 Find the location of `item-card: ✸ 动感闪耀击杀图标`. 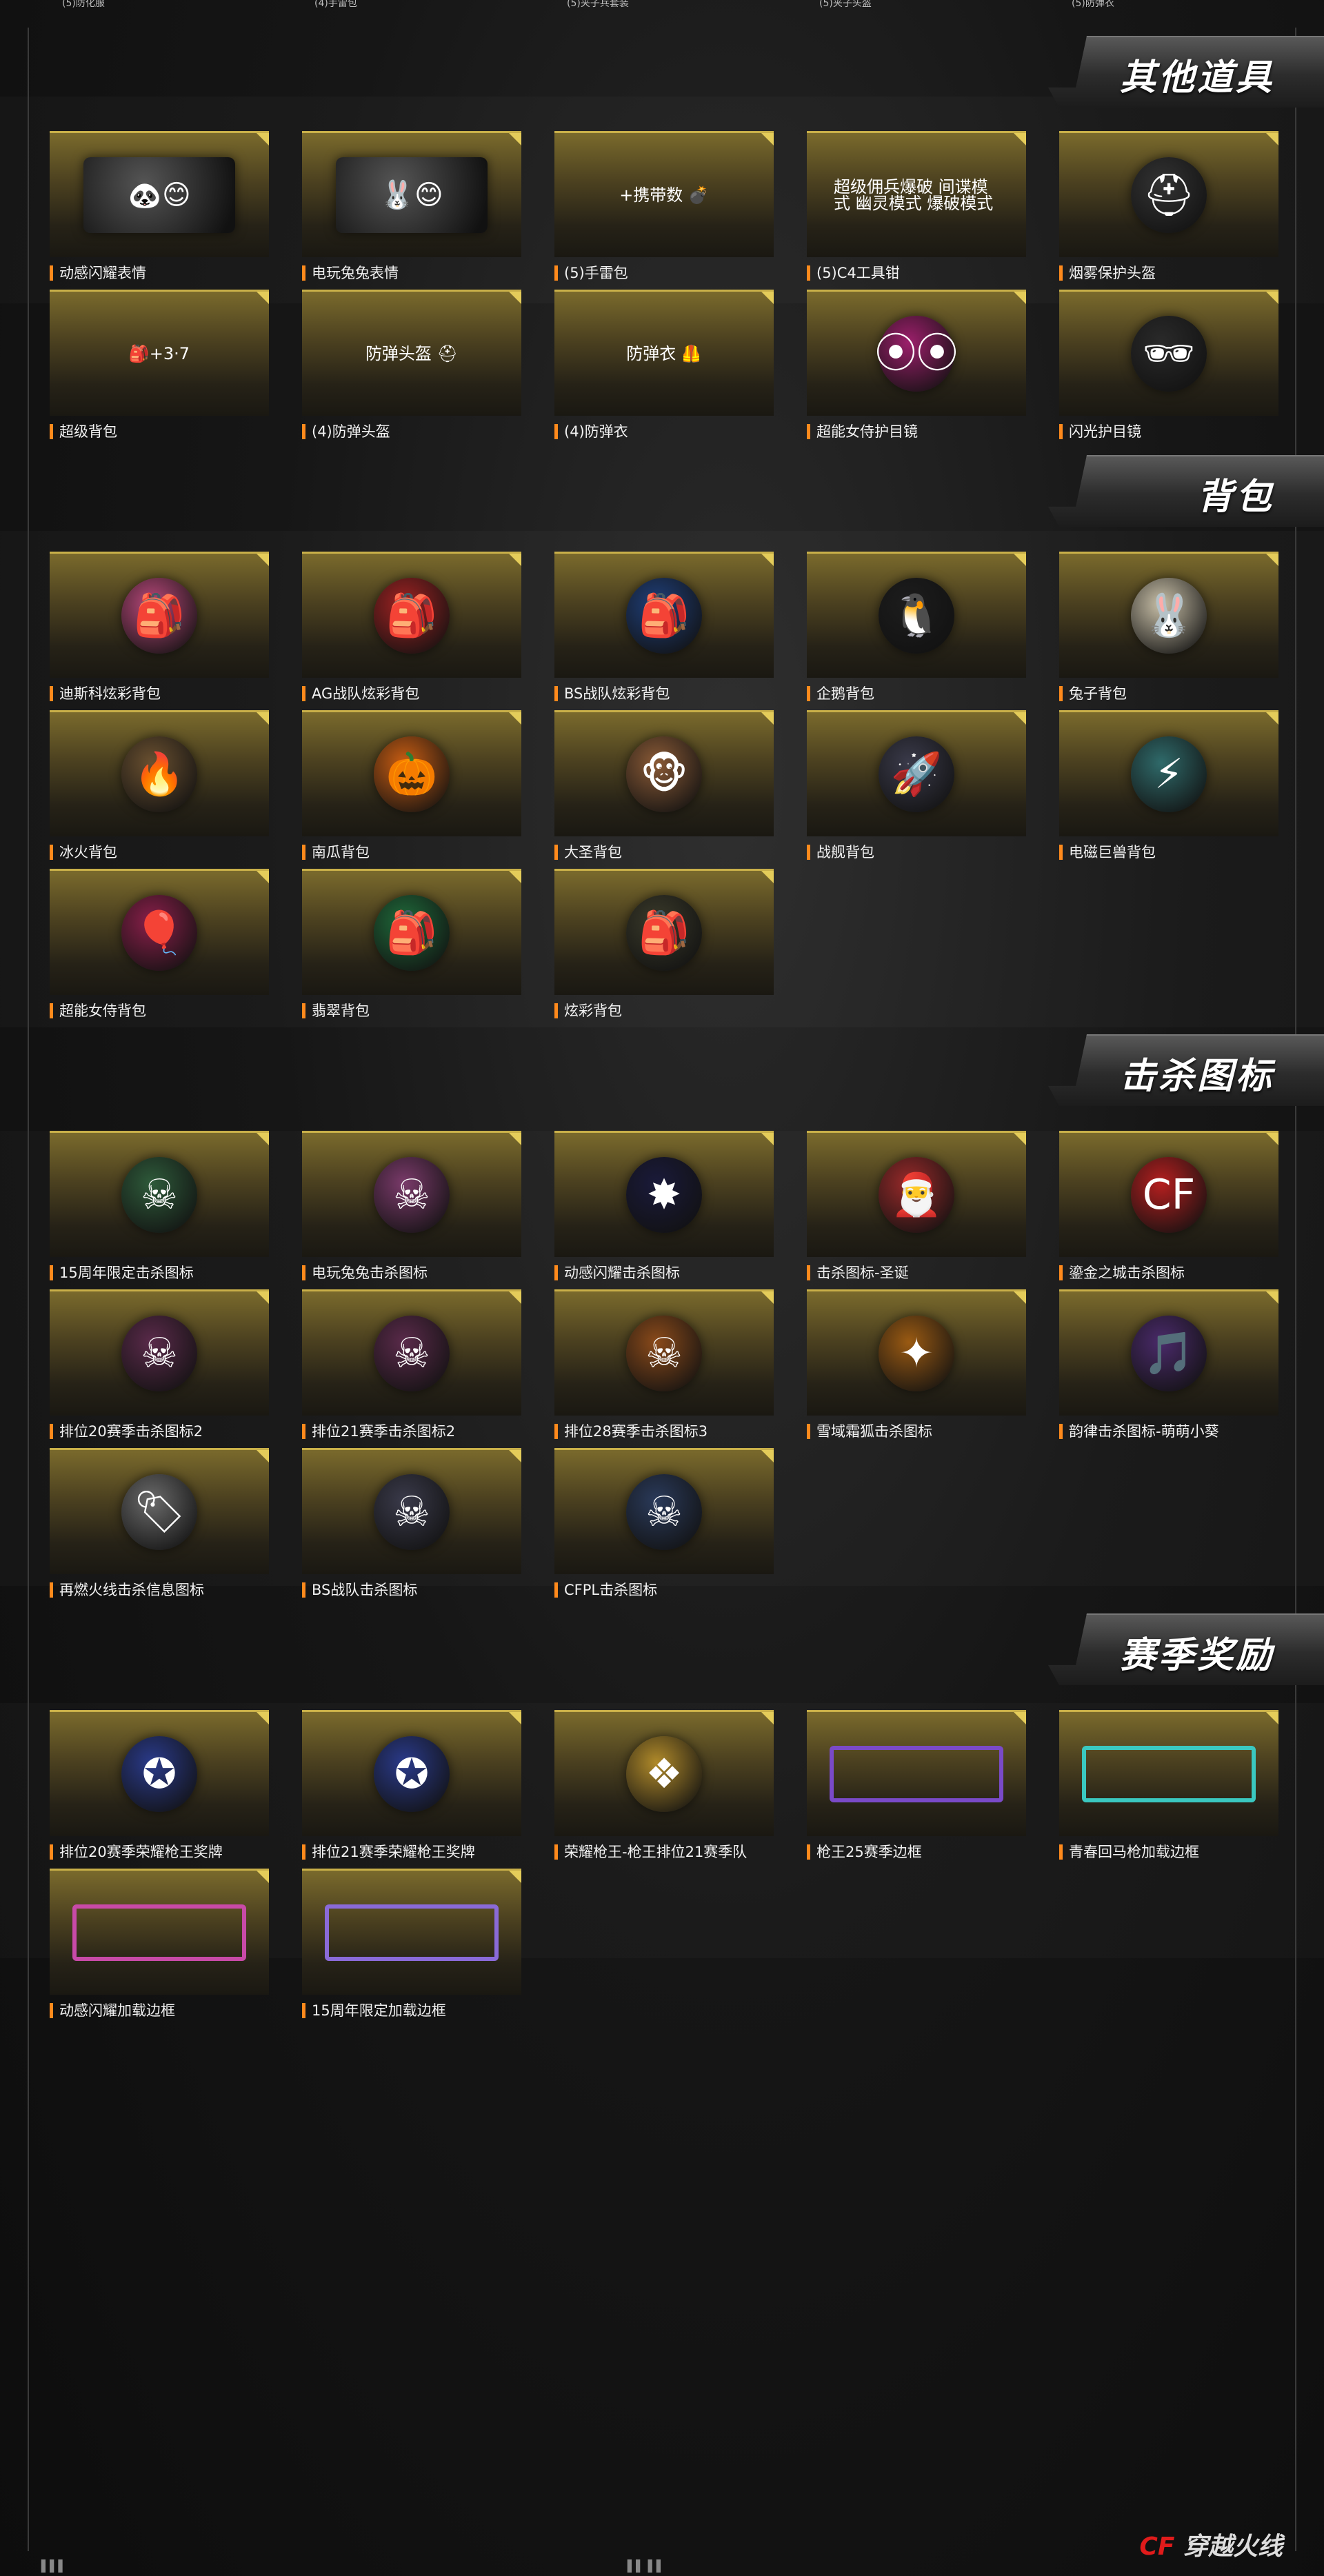

item-card: ✸ 动感闪耀击杀图标 is located at coordinates (664, 1210).